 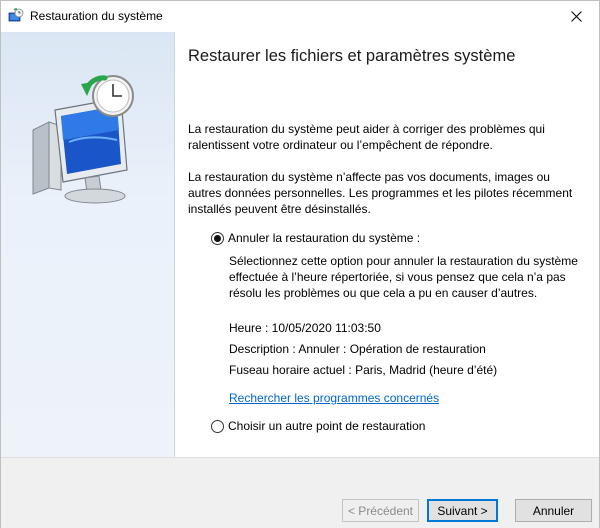 What do you see at coordinates (217, 426) in the screenshot?
I see `radio-button-unchecked` at bounding box center [217, 426].